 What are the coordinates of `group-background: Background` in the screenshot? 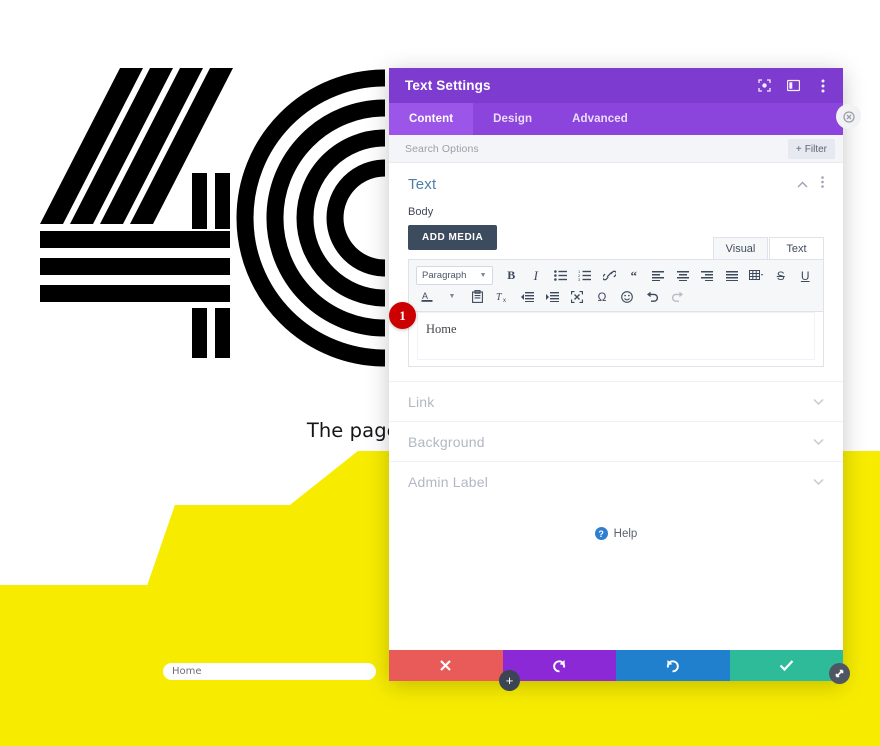 It's located at (616, 441).